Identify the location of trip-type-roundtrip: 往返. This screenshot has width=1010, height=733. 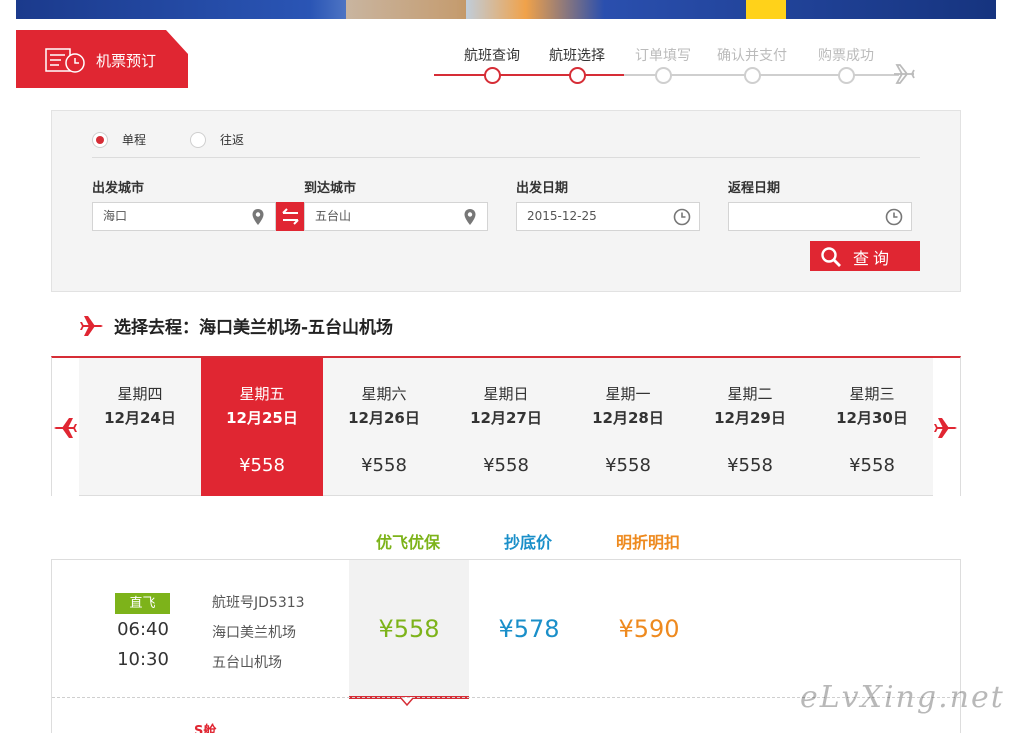
(217, 139).